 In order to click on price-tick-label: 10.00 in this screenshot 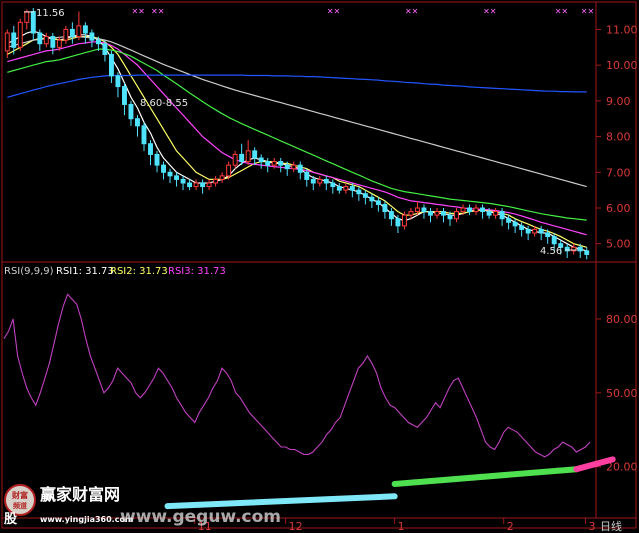, I will do `click(622, 65)`.